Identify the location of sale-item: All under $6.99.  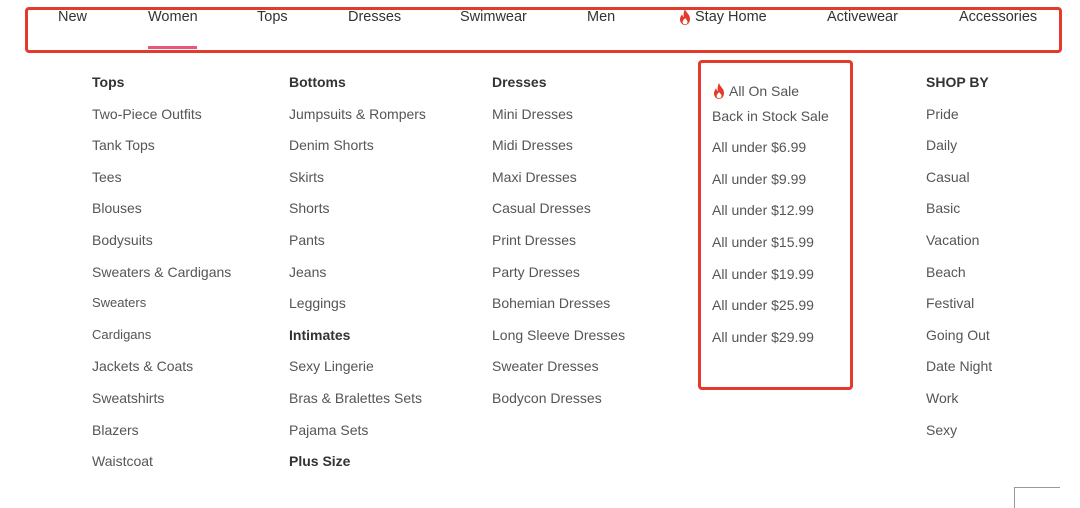
(770, 154).